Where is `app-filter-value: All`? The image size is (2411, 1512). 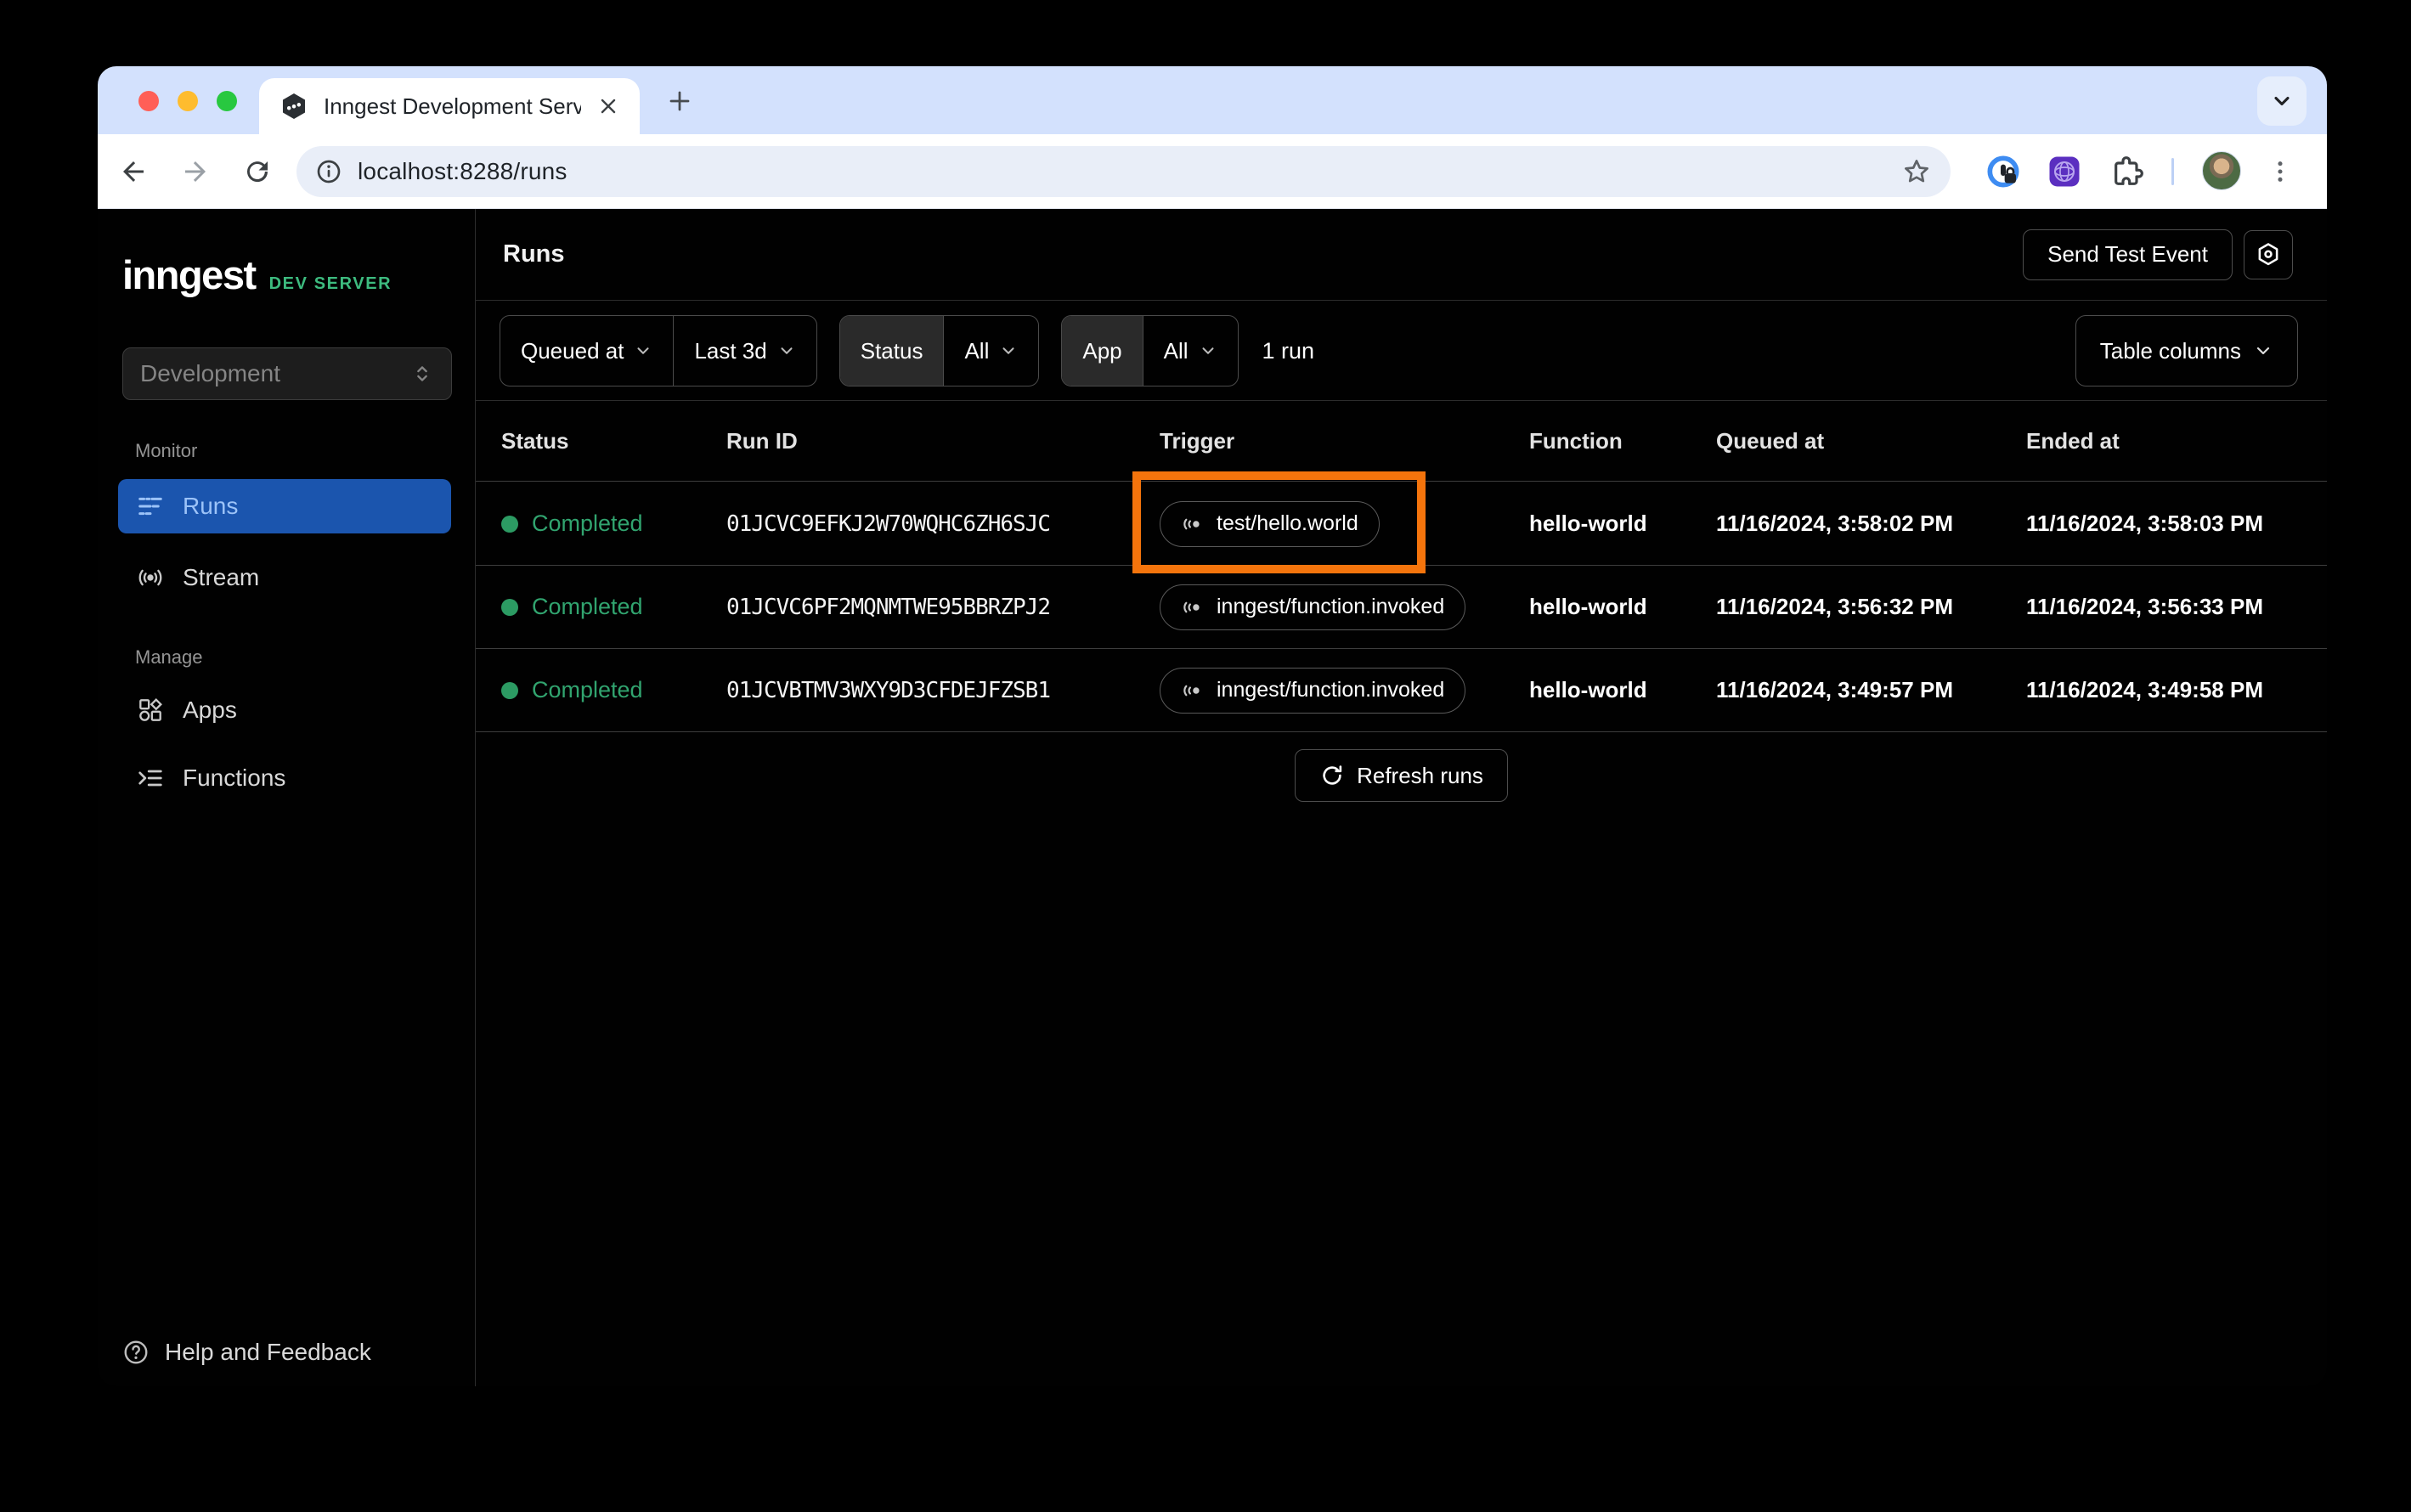
app-filter-value: All is located at coordinates (1176, 350).